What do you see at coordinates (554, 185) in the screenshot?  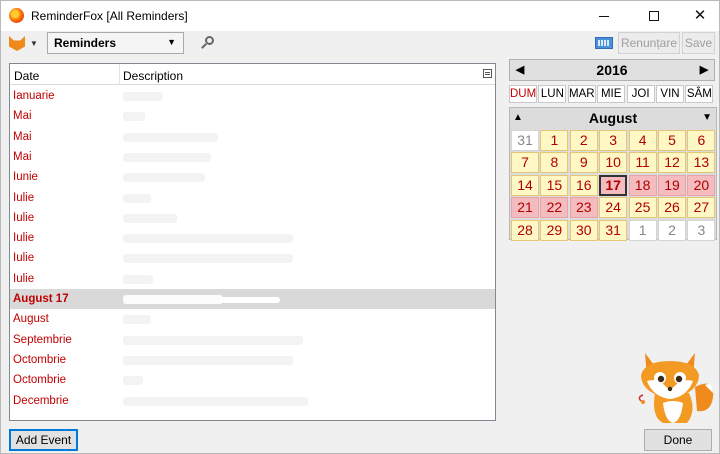 I see `calendar-day: 15` at bounding box center [554, 185].